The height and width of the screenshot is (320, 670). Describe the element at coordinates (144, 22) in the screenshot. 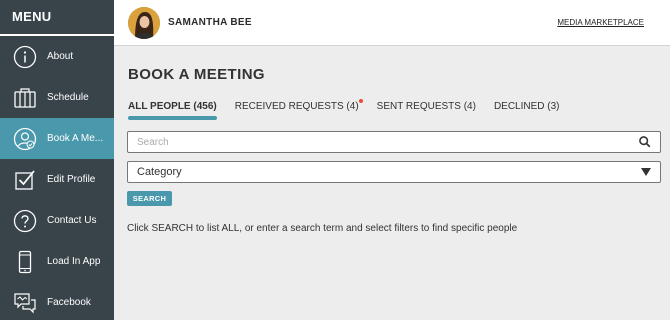

I see `avatar` at that location.